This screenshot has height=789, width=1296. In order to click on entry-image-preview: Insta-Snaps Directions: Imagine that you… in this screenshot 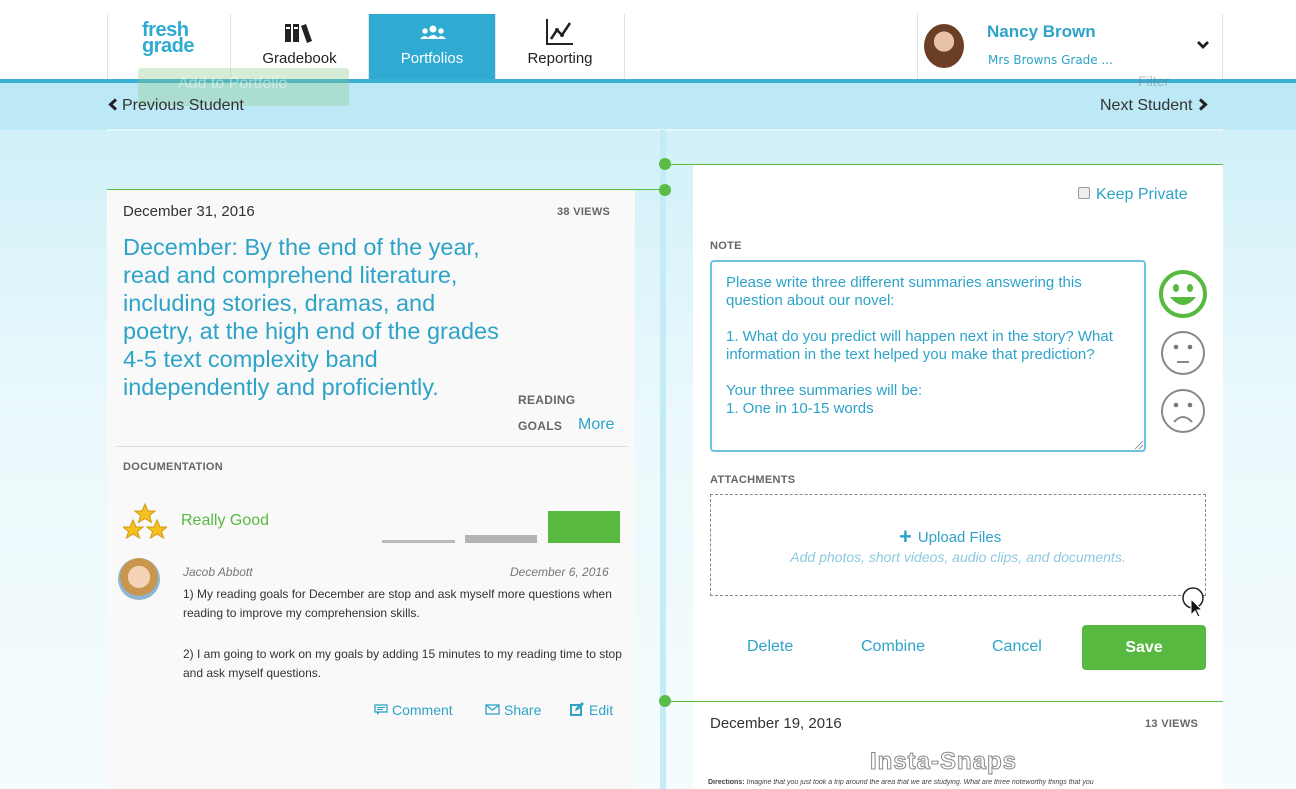, I will do `click(958, 768)`.